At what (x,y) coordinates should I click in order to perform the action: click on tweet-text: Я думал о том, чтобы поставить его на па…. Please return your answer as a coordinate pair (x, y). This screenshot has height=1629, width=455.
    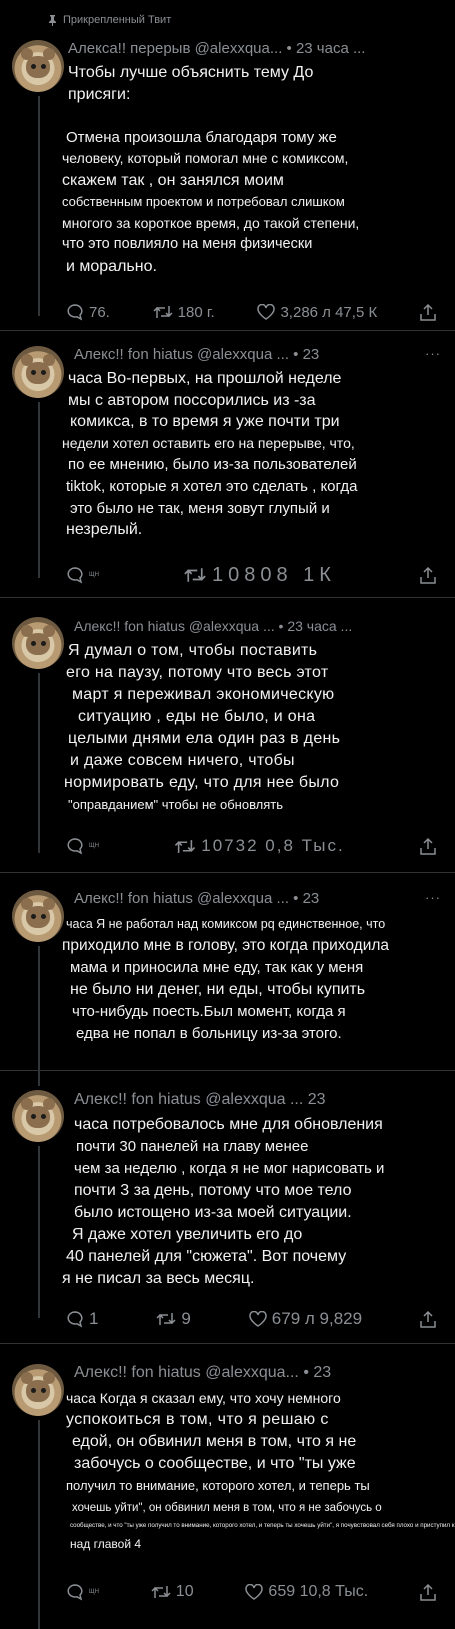
    Looking at the image, I should click on (251, 728).